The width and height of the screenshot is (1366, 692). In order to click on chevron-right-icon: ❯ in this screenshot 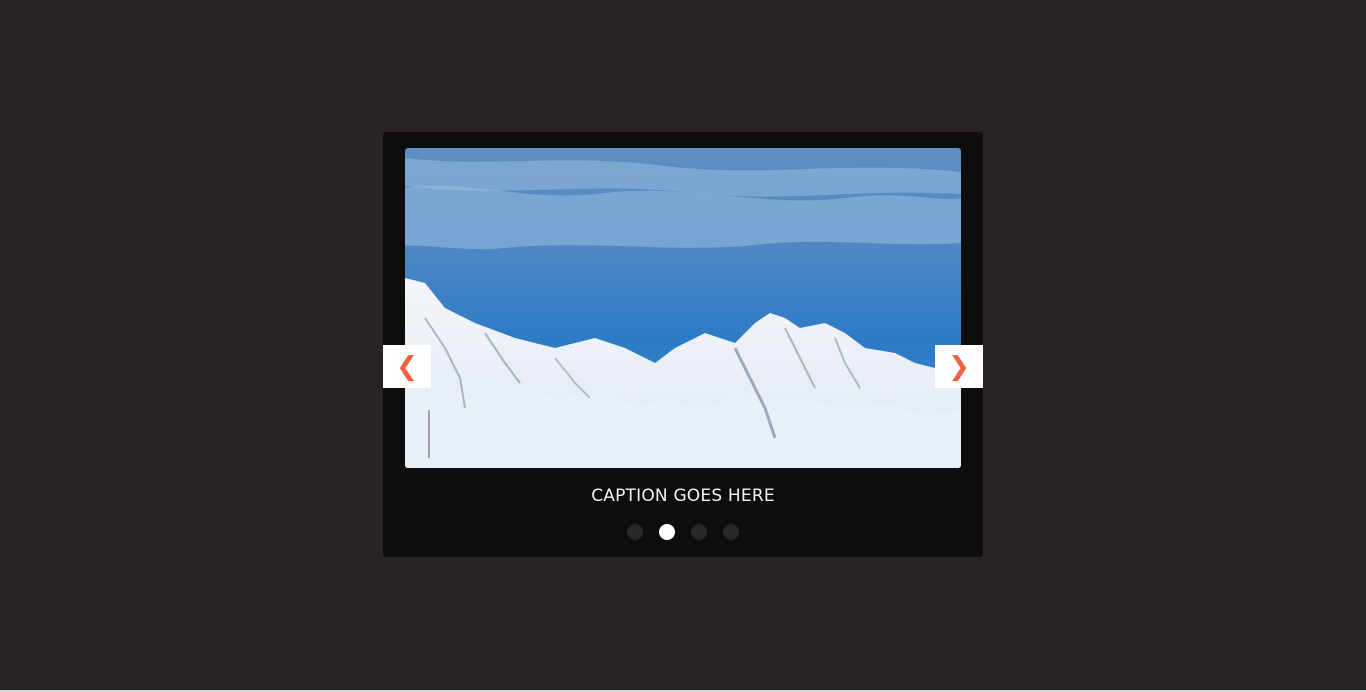, I will do `click(959, 366)`.